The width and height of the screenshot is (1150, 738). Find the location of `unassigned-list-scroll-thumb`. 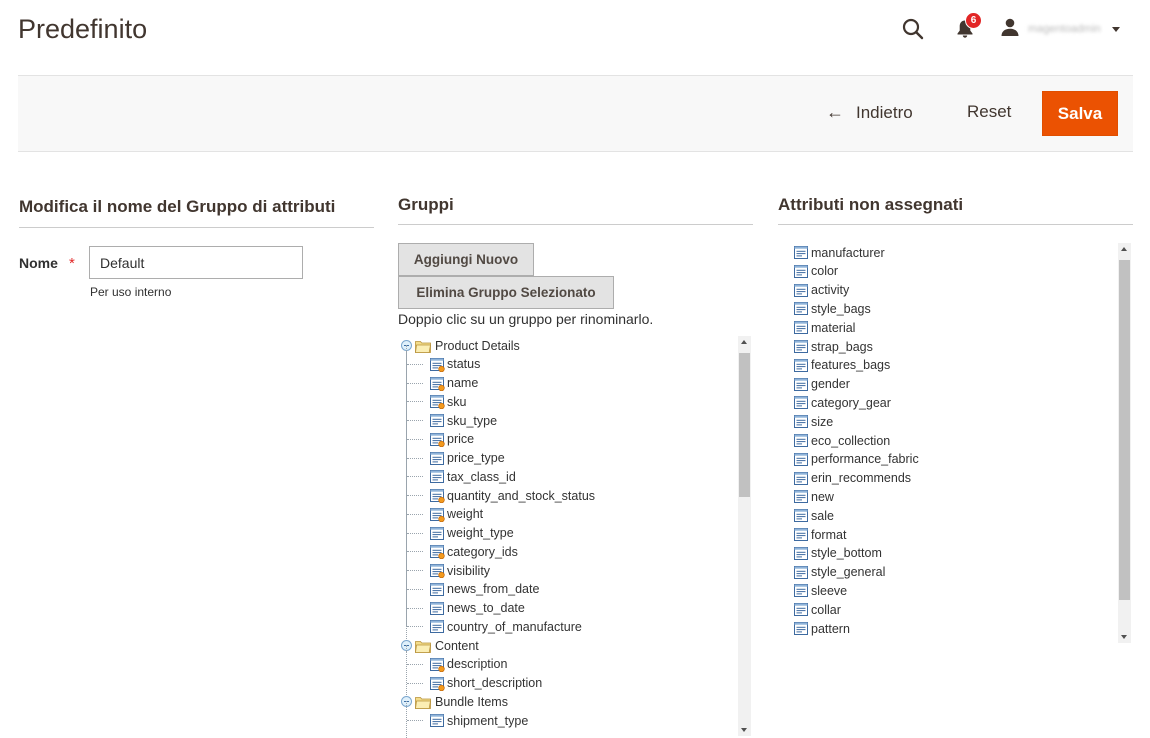

unassigned-list-scroll-thumb is located at coordinates (1124, 430).